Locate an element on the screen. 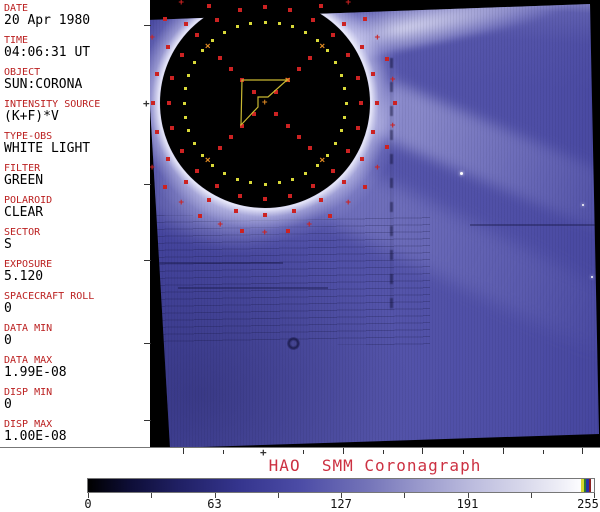 Image resolution: width=600 pixels, height=512 pixels. pointer-triangle-annotation is located at coordinates (264, 103).